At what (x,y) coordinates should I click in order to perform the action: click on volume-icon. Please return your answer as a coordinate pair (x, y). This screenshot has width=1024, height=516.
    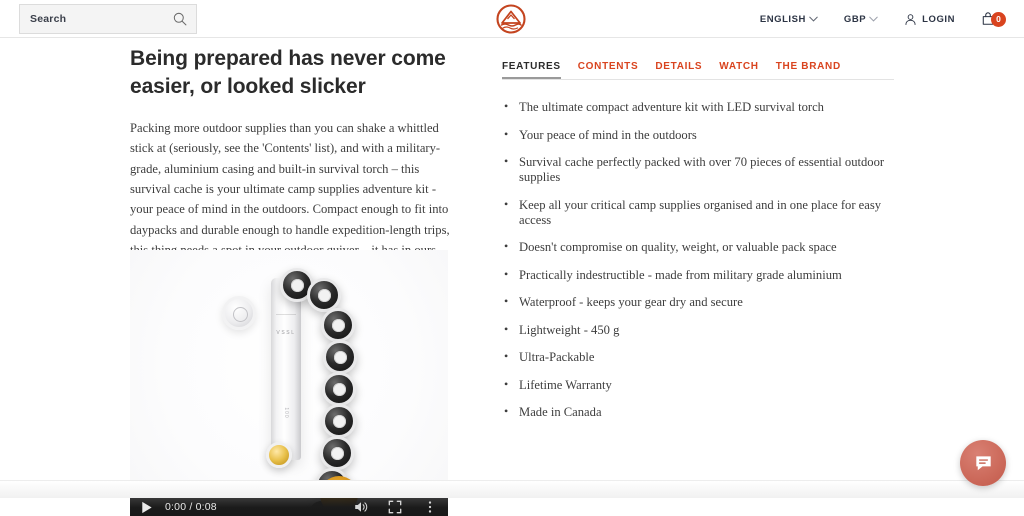
    Looking at the image, I should click on (361, 507).